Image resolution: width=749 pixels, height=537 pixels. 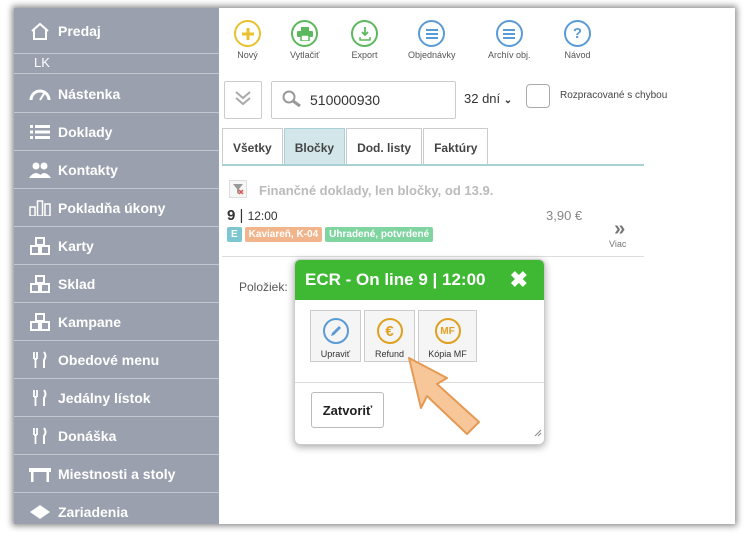 What do you see at coordinates (116, 170) in the screenshot?
I see `sidebar-item-kontakty: Kontakty` at bounding box center [116, 170].